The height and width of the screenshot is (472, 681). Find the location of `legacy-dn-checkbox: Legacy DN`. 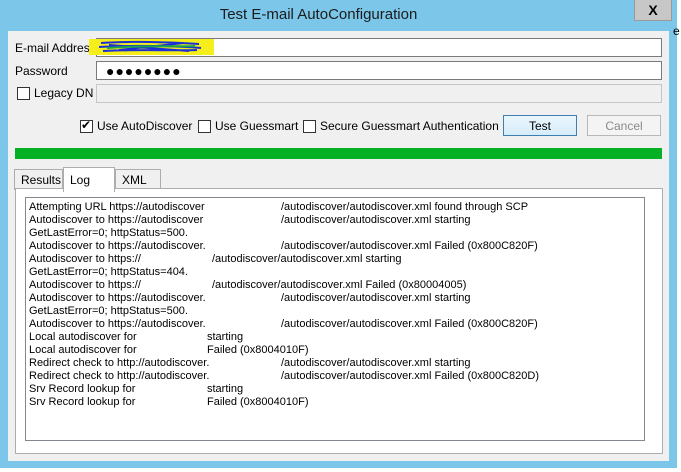

legacy-dn-checkbox: Legacy DN is located at coordinates (55, 93).